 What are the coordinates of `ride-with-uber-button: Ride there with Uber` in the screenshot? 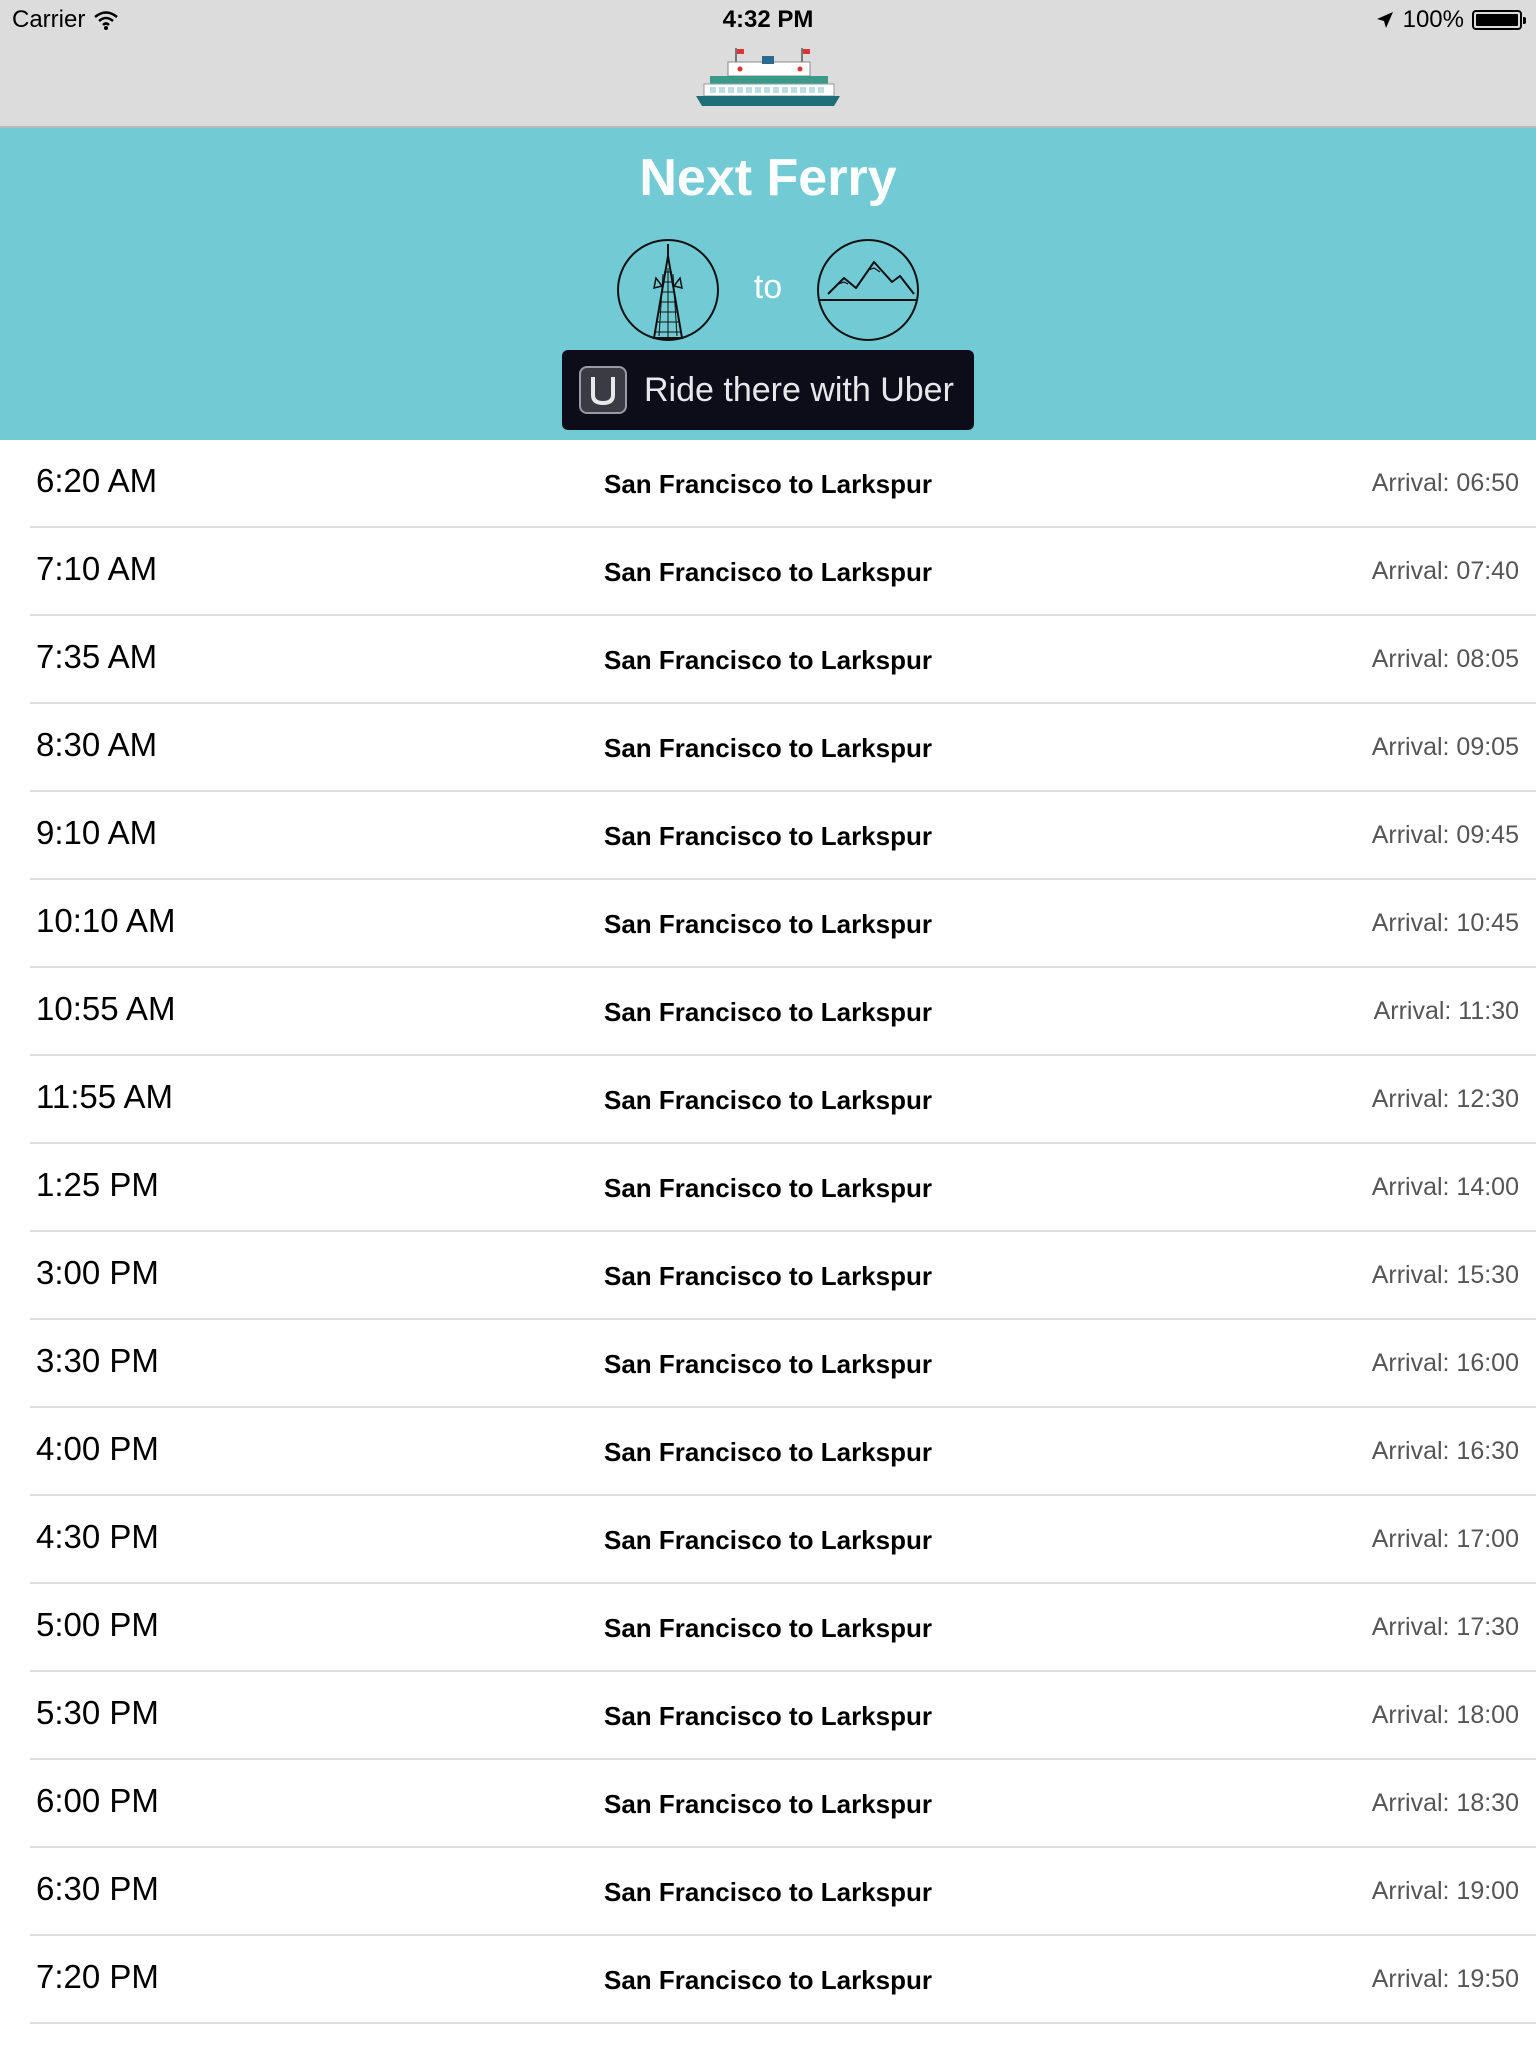 It's located at (768, 390).